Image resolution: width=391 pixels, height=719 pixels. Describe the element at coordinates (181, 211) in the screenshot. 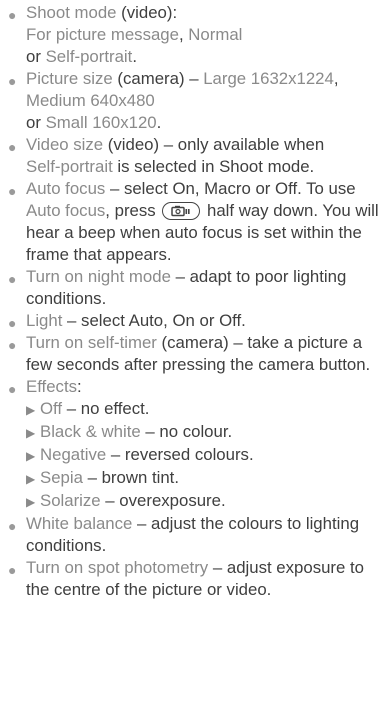

I see `camera-key-icon` at that location.